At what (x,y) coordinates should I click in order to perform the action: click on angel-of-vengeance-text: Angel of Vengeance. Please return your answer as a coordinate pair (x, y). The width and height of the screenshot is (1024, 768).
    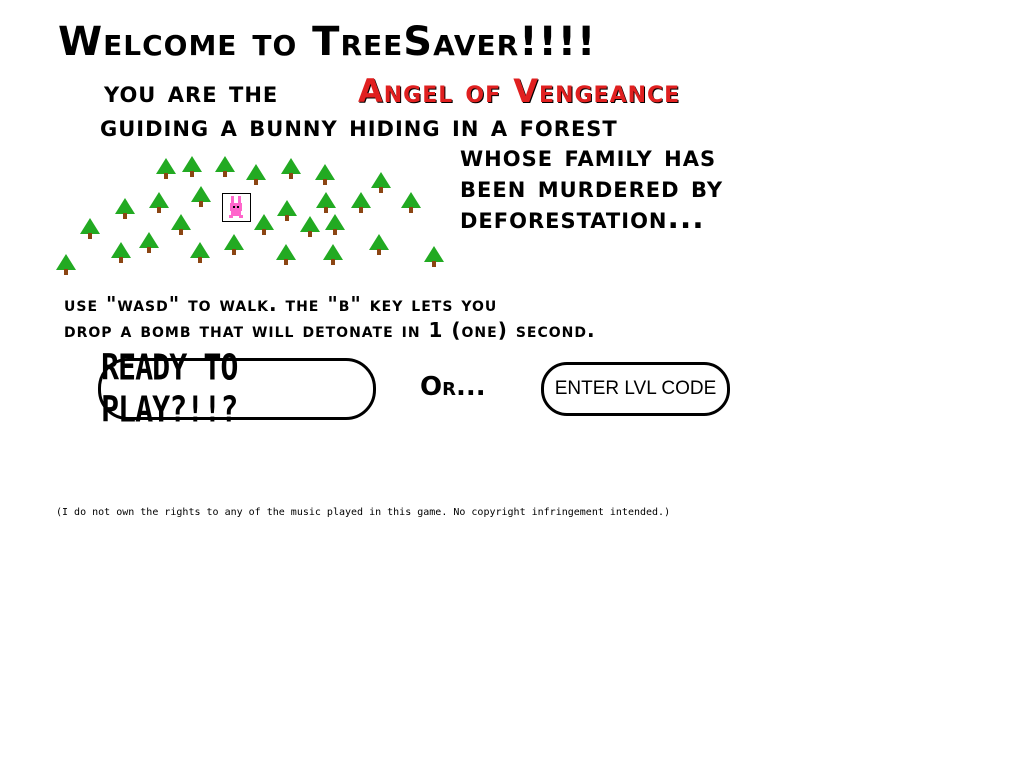
    Looking at the image, I should click on (519, 91).